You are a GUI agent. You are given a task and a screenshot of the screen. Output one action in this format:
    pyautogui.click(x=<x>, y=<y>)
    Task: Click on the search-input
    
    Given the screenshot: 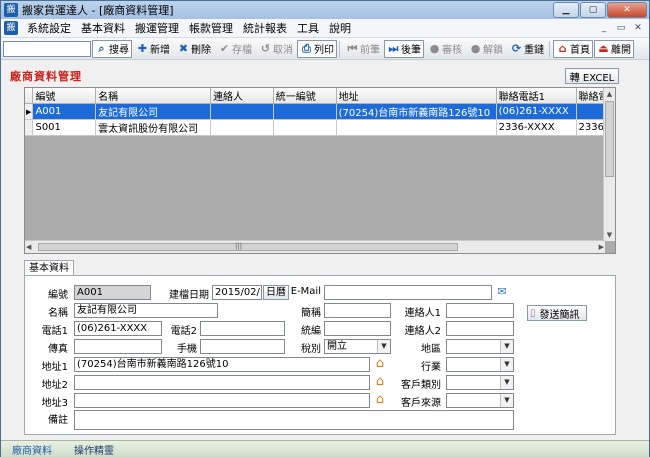 What is the action you would take?
    pyautogui.click(x=47, y=48)
    